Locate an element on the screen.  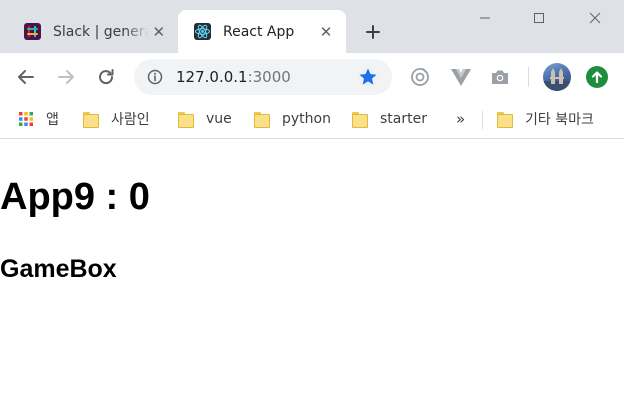
minimize-icon is located at coordinates (485, 18).